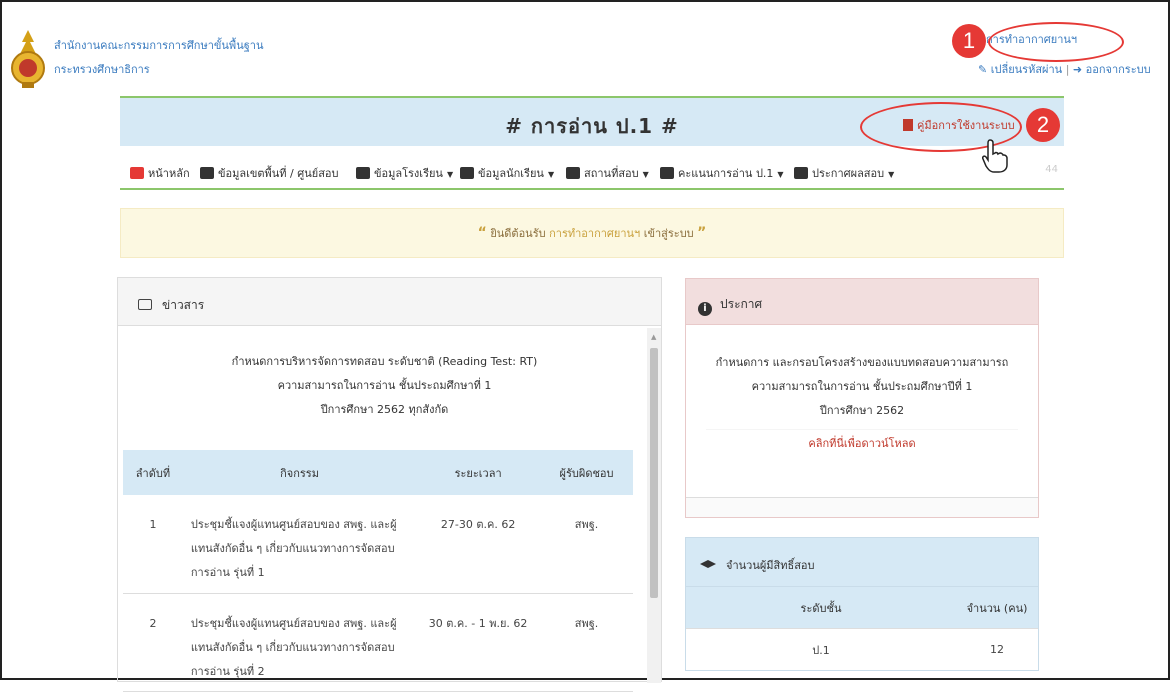 The width and height of the screenshot is (1170, 692). Describe the element at coordinates (207, 173) in the screenshot. I see `bank-icon` at that location.